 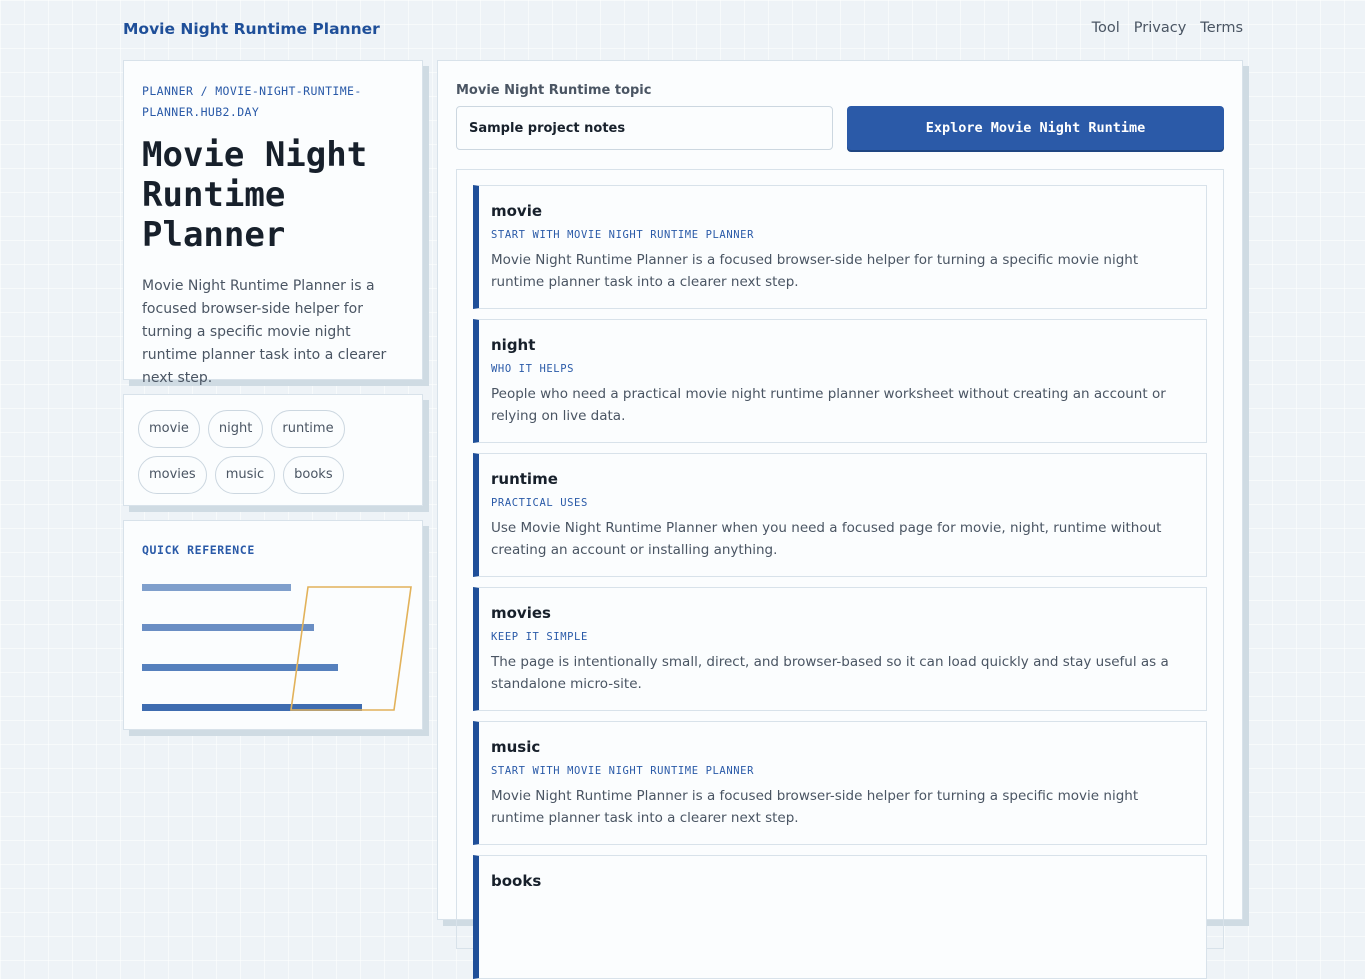 What do you see at coordinates (513, 345) in the screenshot?
I see `result-title: night` at bounding box center [513, 345].